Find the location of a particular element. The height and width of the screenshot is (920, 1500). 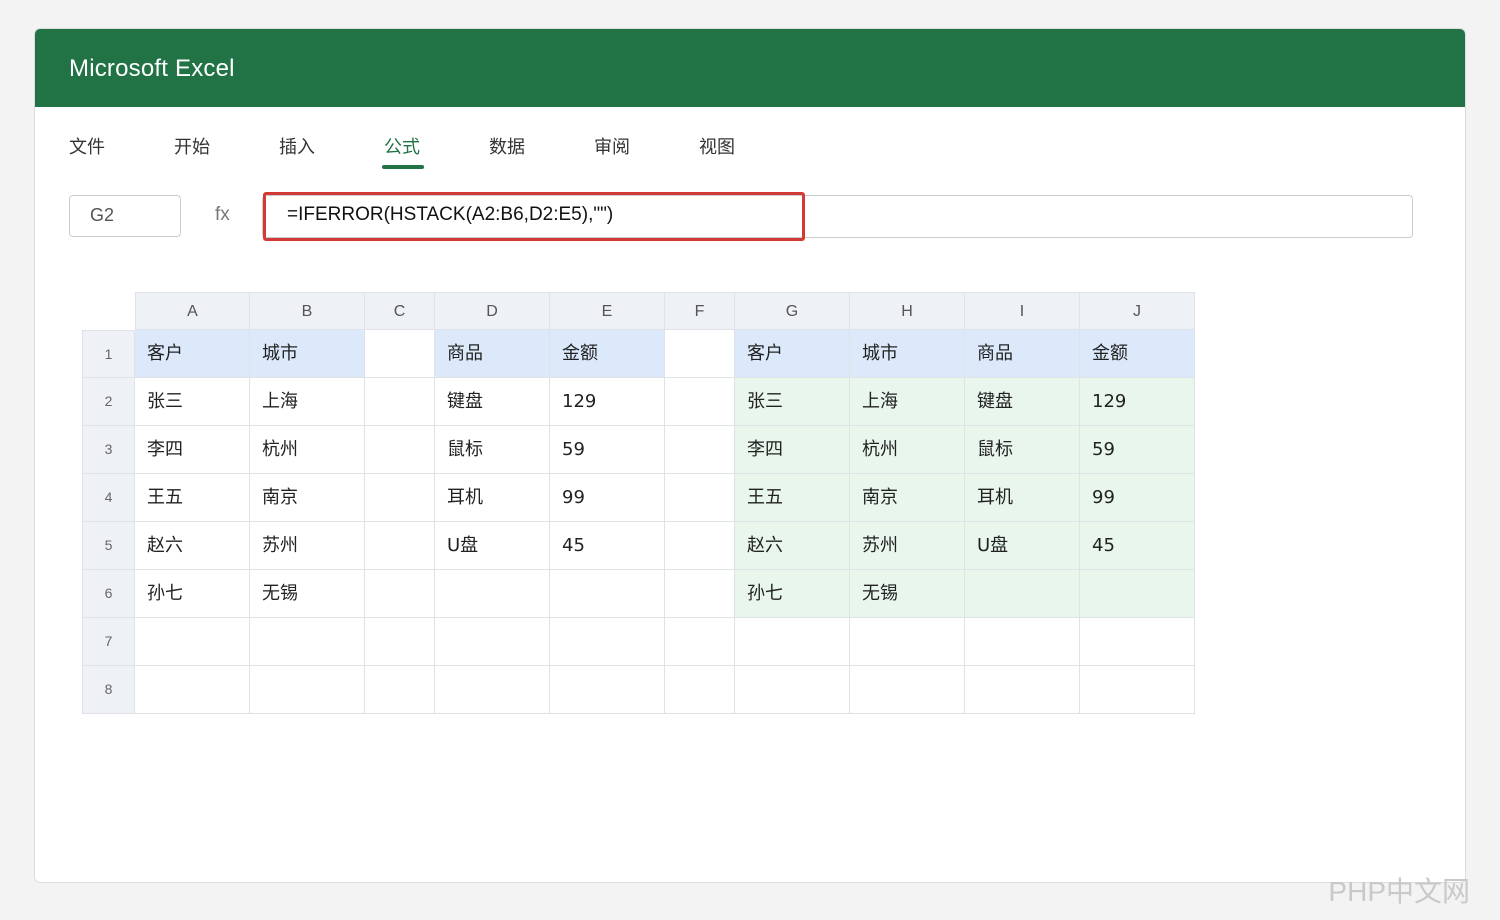

cell-B4: 南京 is located at coordinates (307, 498).